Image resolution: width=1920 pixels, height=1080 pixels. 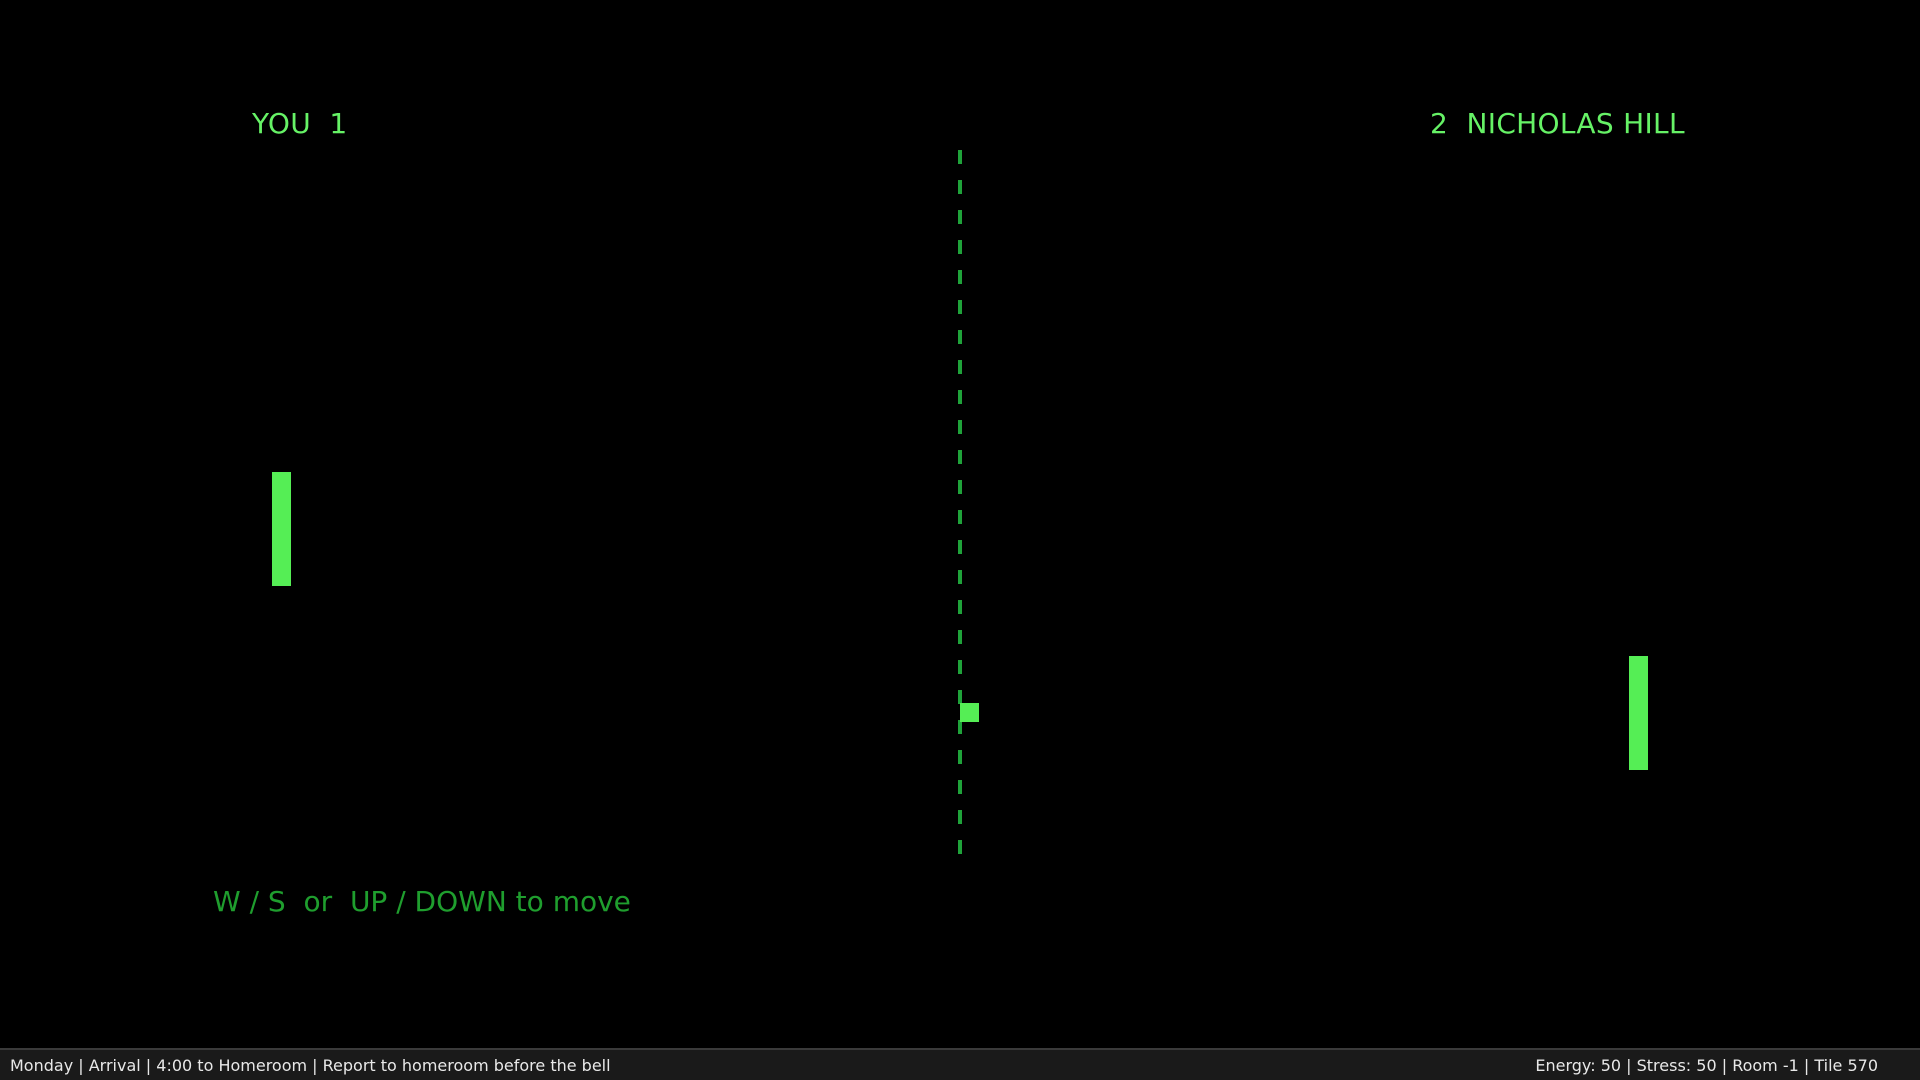 What do you see at coordinates (969, 712) in the screenshot?
I see `ball` at bounding box center [969, 712].